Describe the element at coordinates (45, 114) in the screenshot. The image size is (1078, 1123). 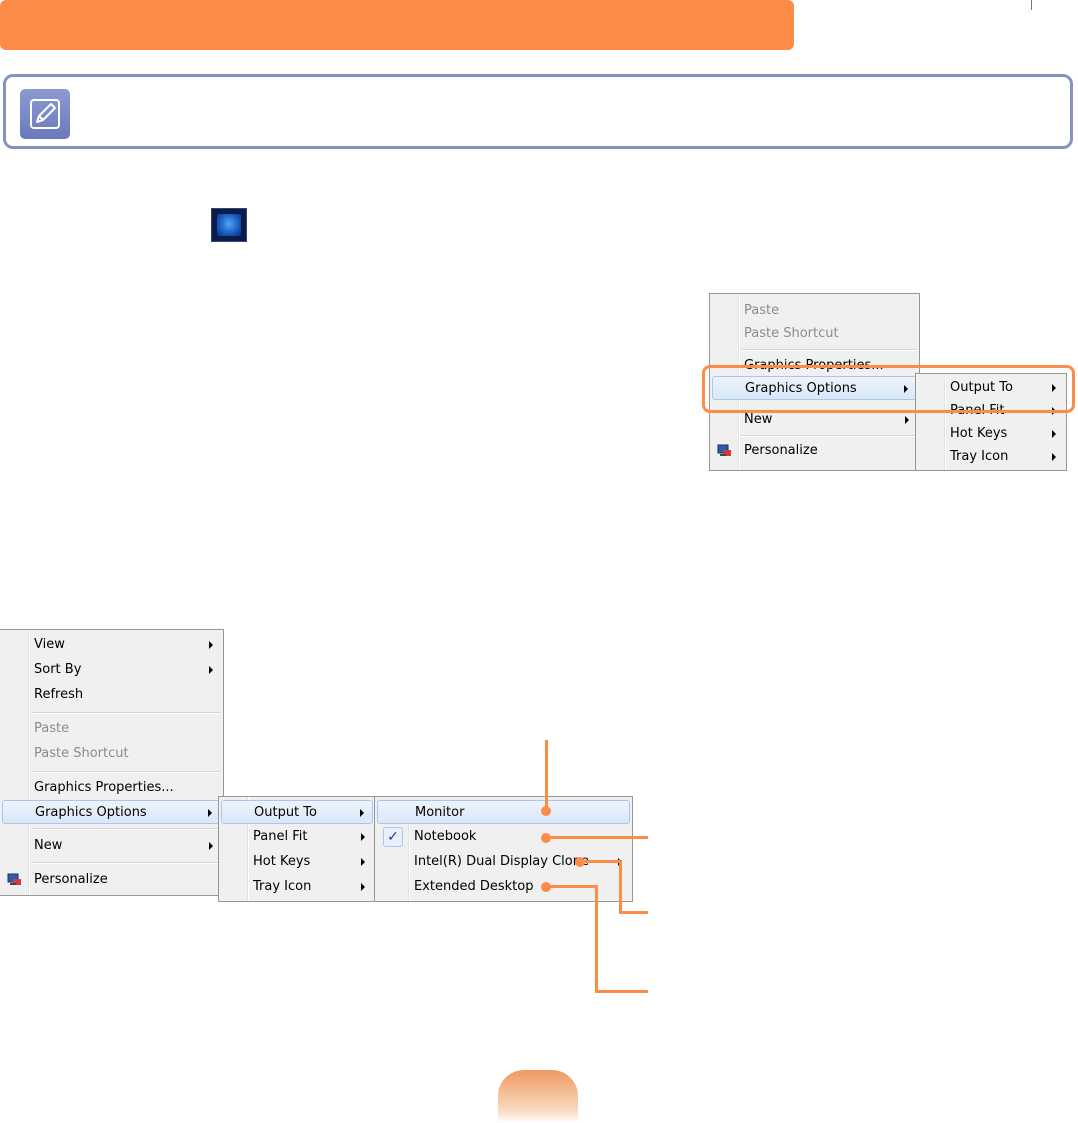
I see `pencil-note-icon` at that location.